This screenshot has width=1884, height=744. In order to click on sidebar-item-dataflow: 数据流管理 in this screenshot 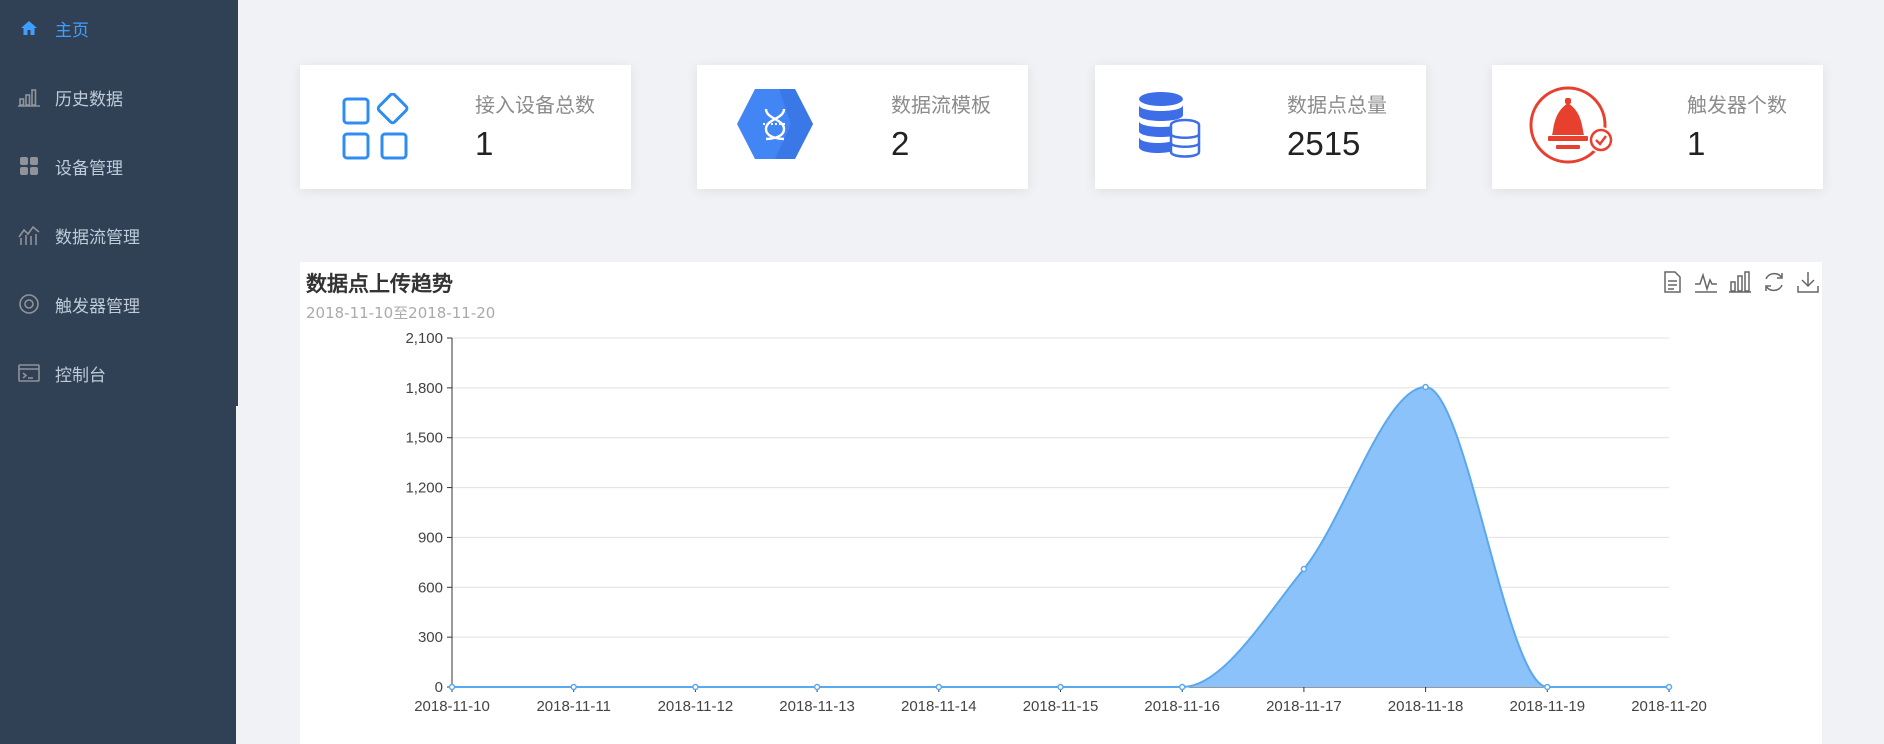, I will do `click(118, 235)`.